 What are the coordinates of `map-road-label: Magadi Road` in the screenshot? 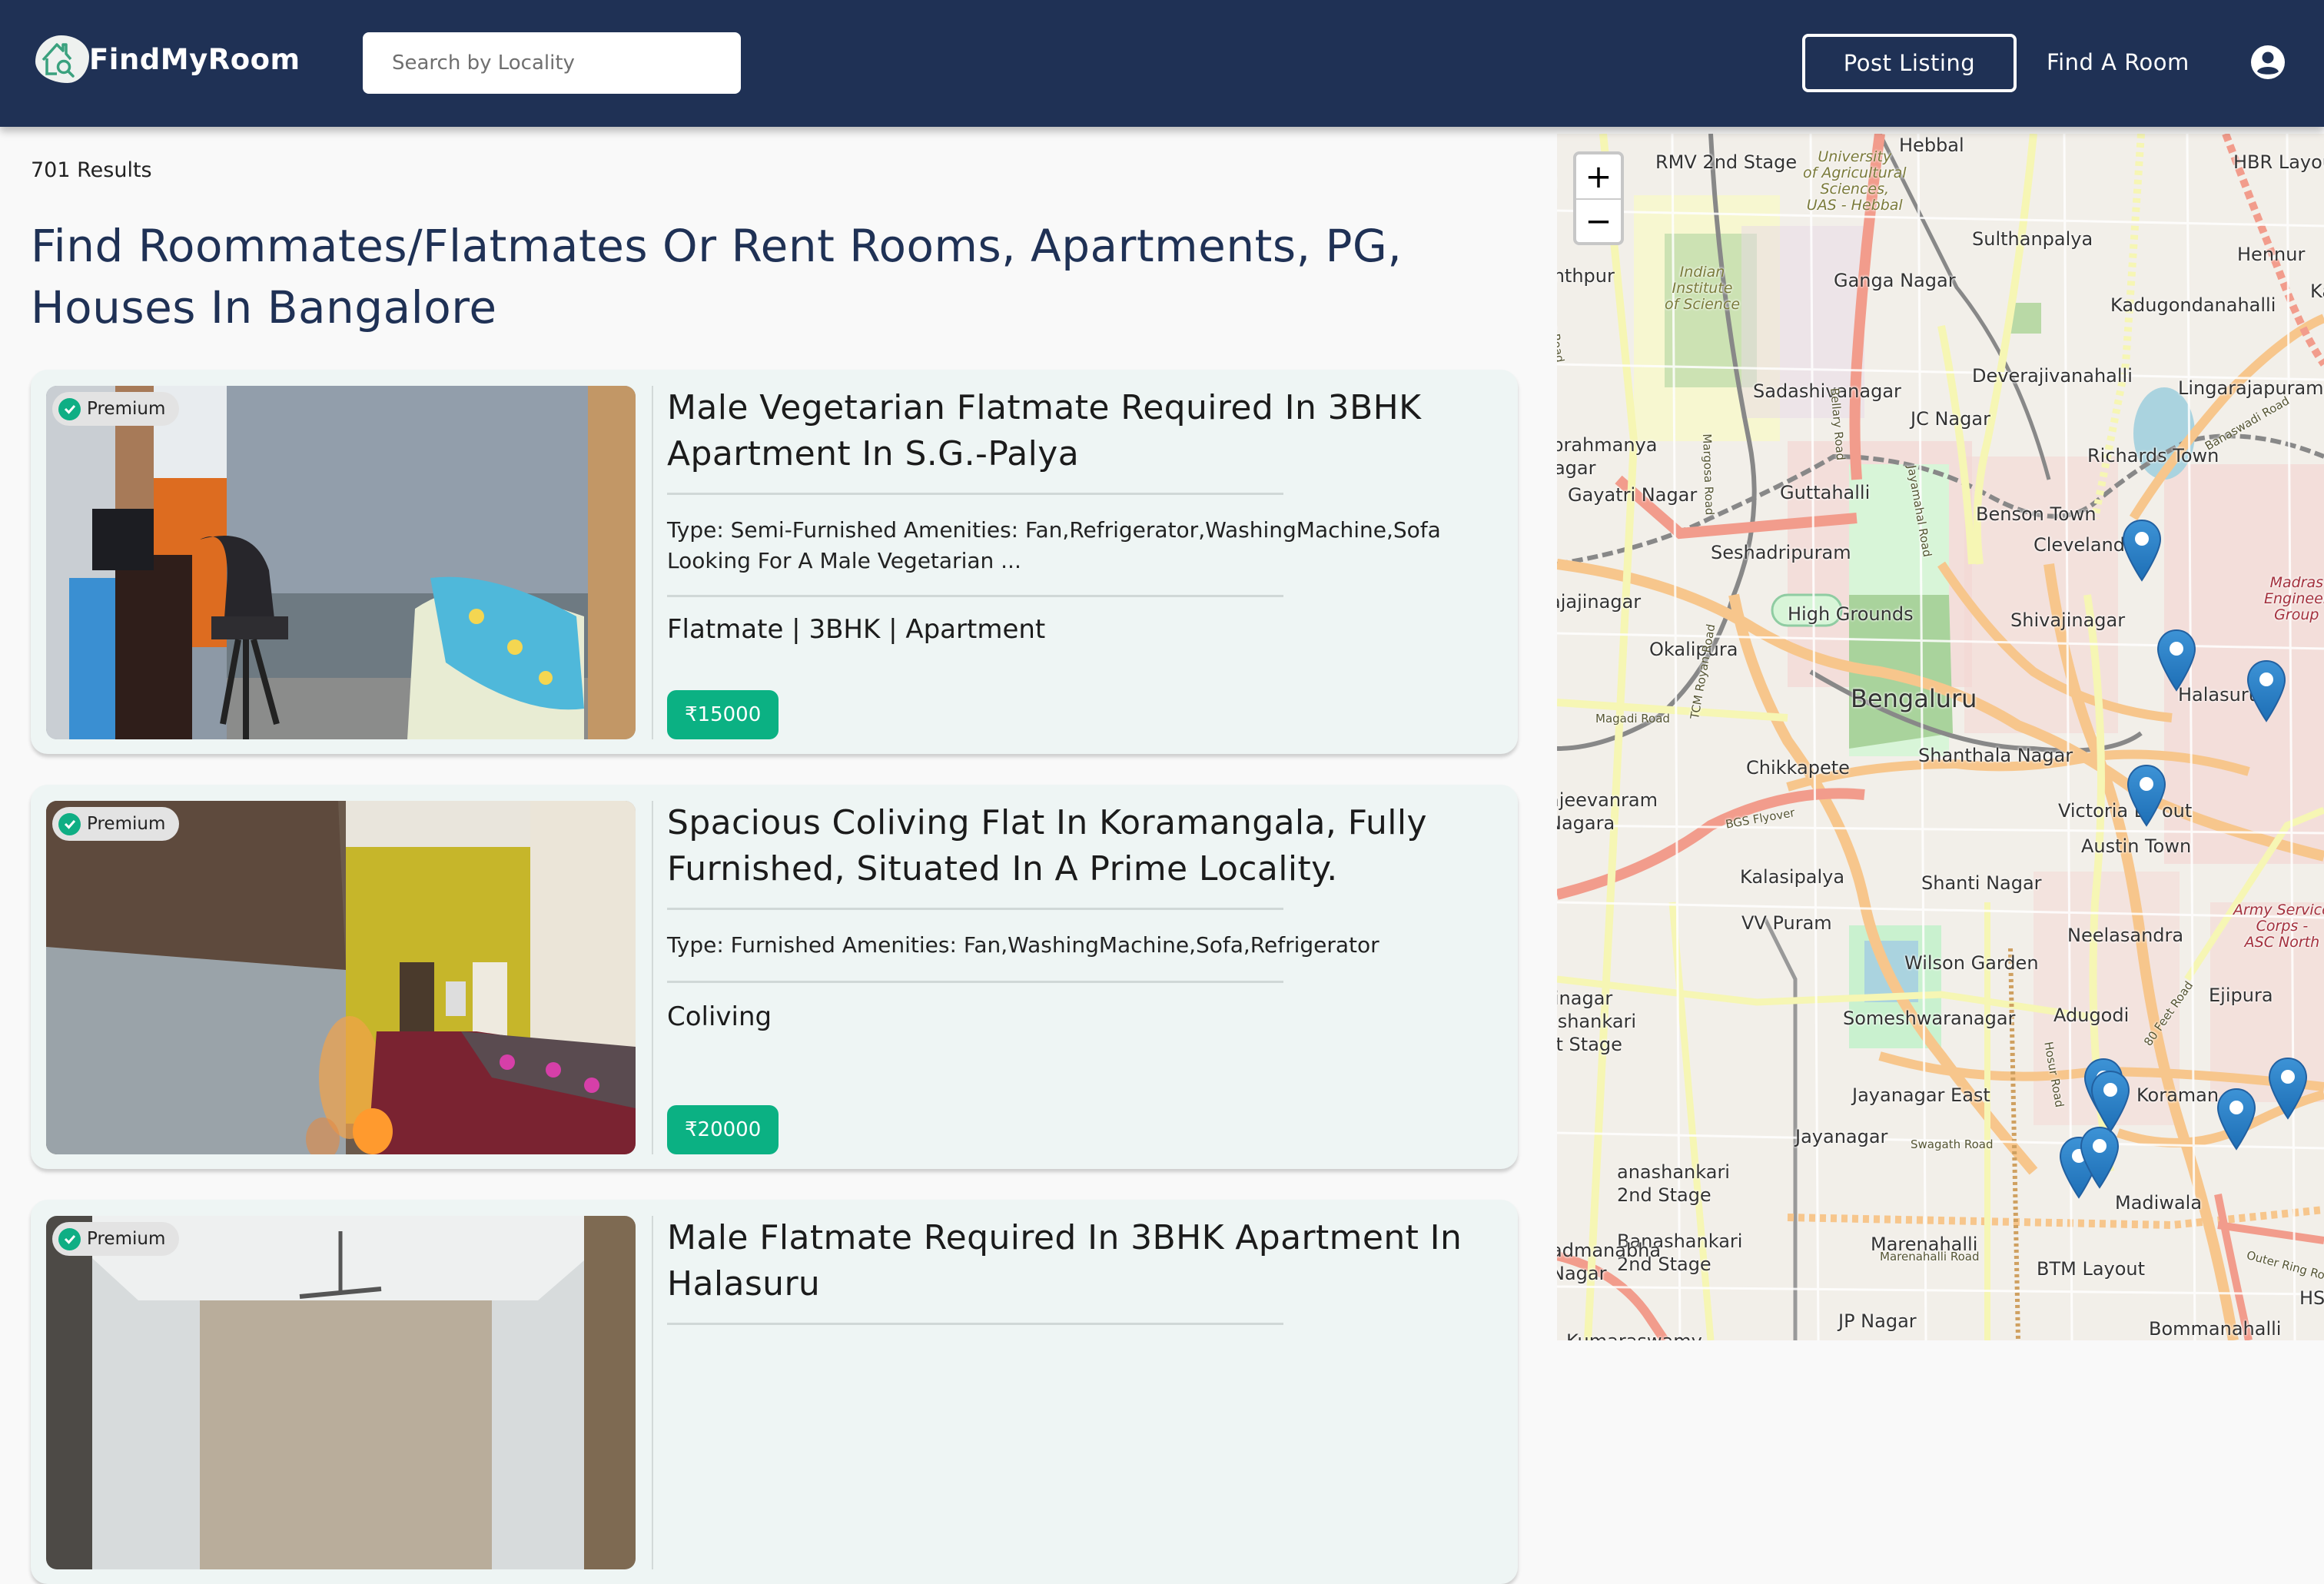 It's located at (1632, 719).